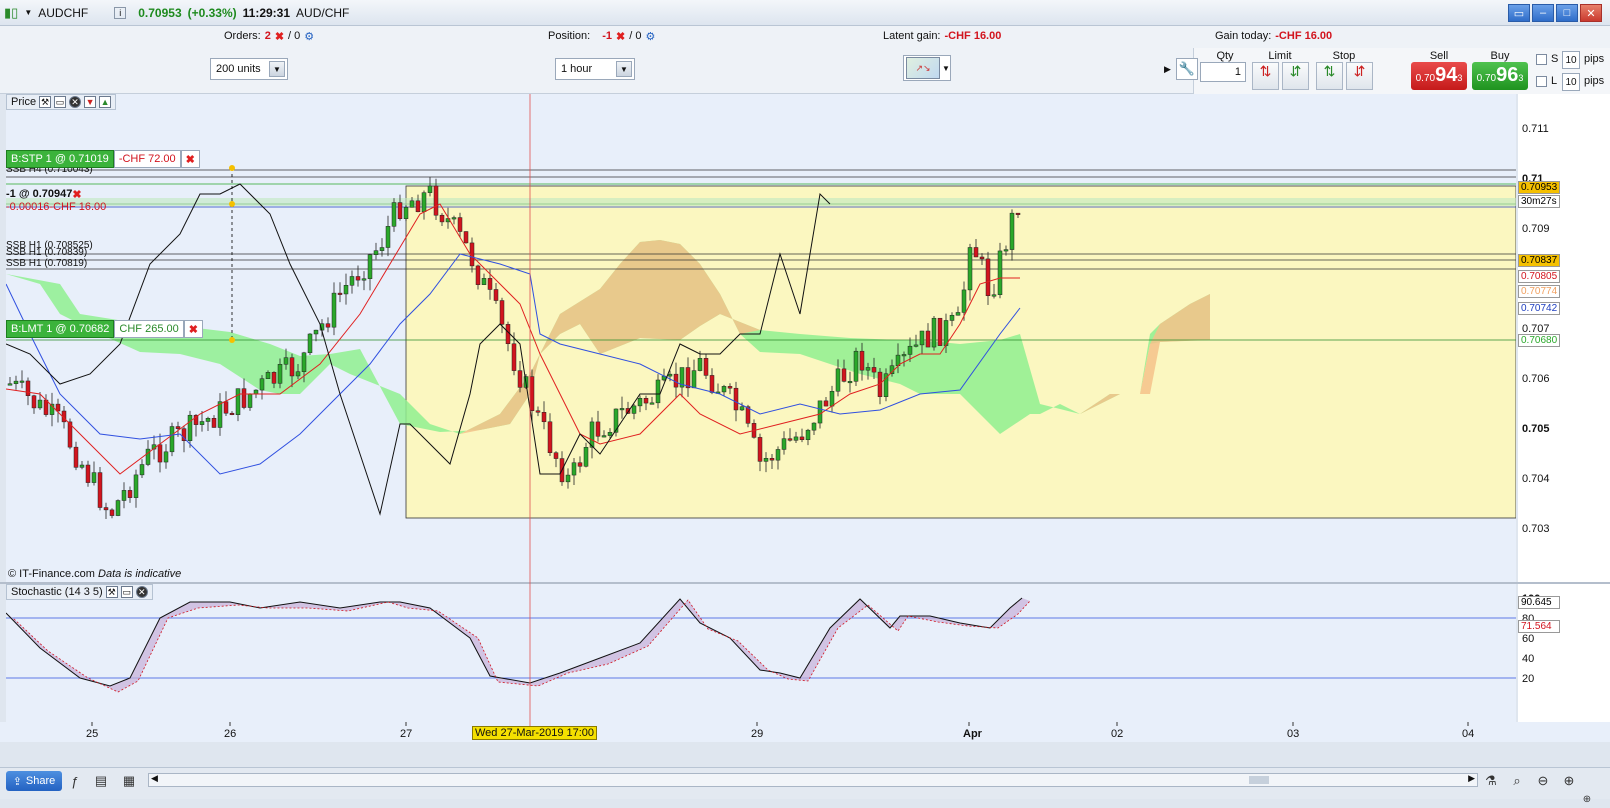 The width and height of the screenshot is (1610, 808). I want to click on panel-expand-icon: ▶, so click(1167, 69).